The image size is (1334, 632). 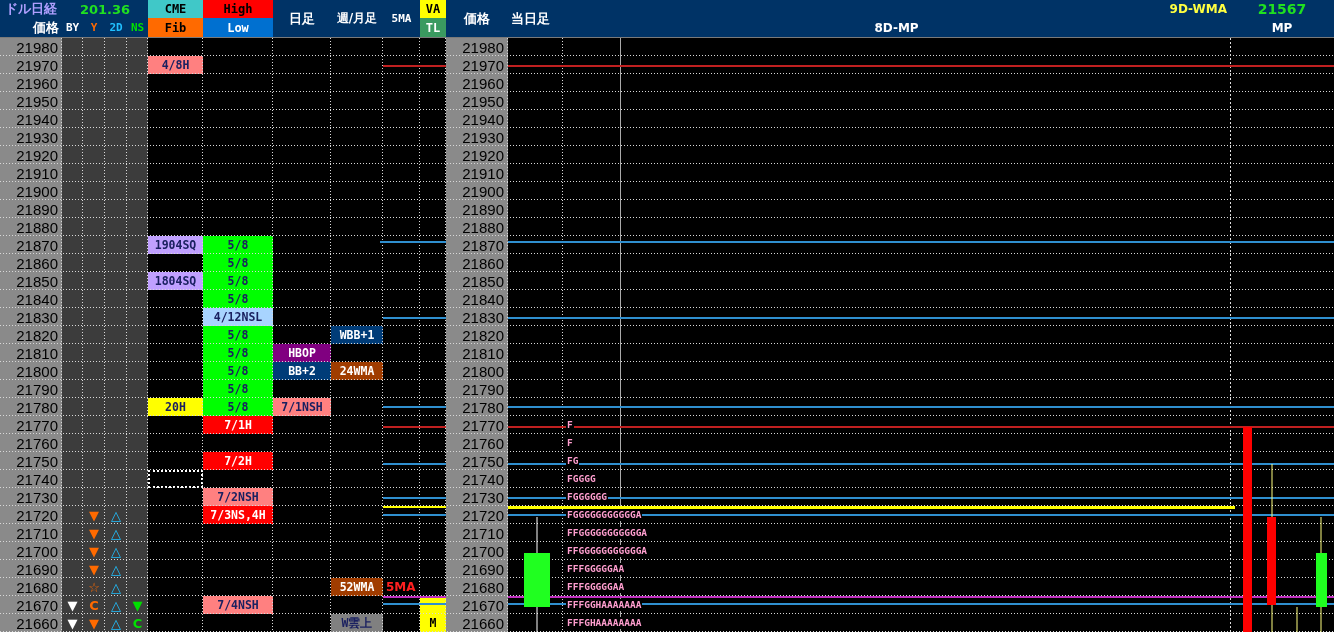 What do you see at coordinates (357, 623) in the screenshot?
I see `weekly-label: W雲上` at bounding box center [357, 623].